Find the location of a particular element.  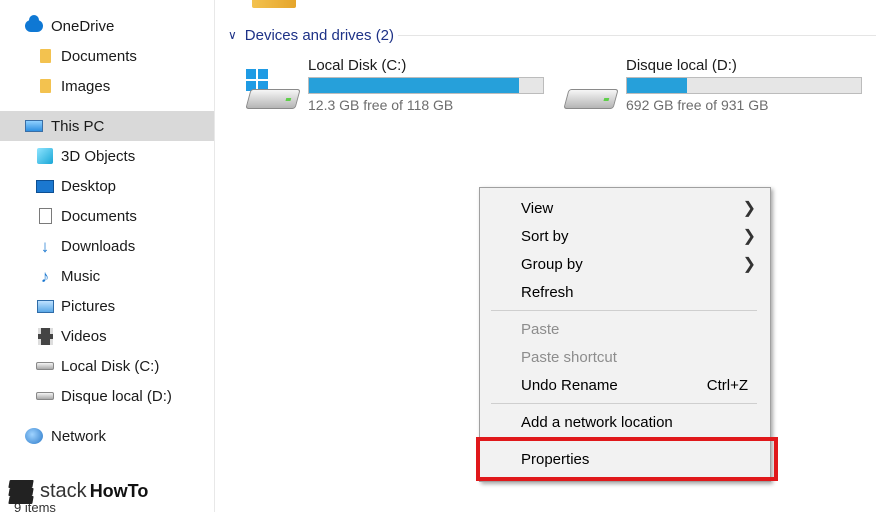

sidebar-item-onedrive: OneDrive is located at coordinates (107, 26).